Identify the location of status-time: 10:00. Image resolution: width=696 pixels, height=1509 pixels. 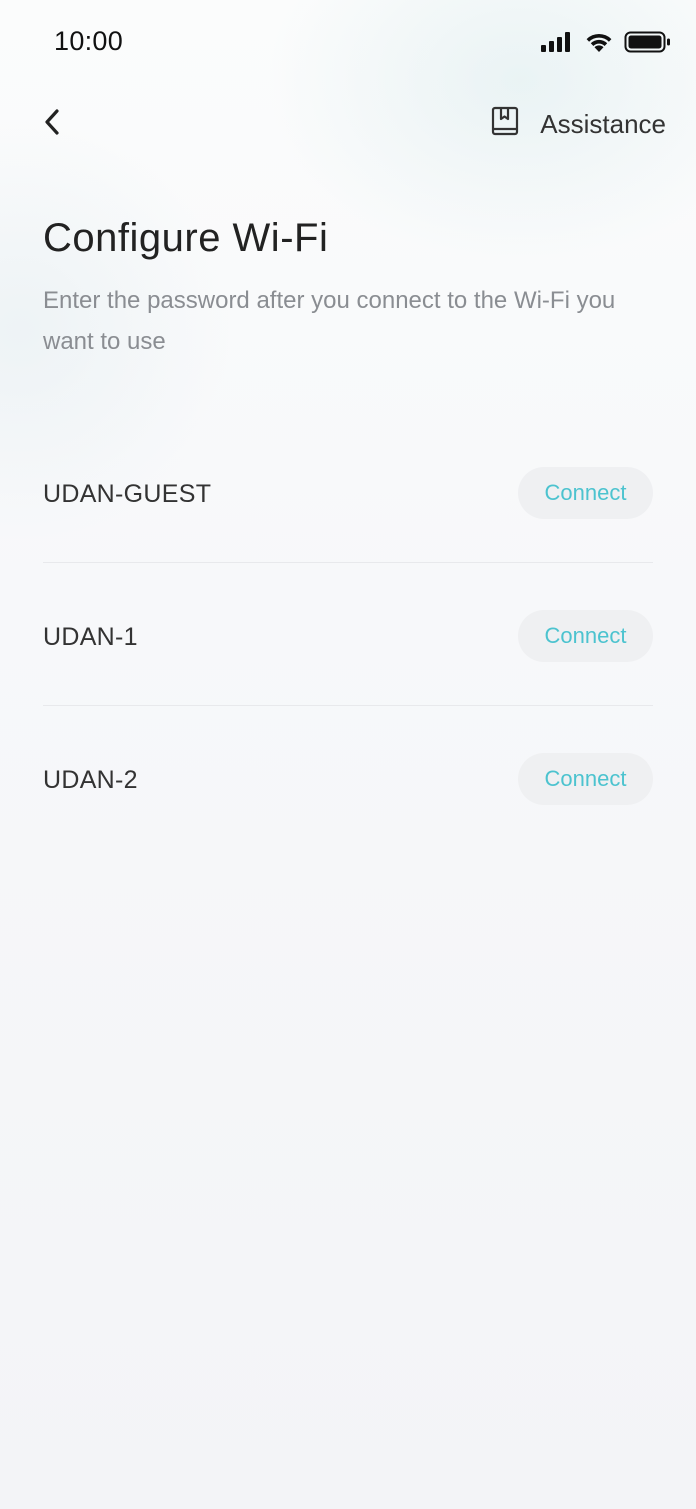
(89, 41).